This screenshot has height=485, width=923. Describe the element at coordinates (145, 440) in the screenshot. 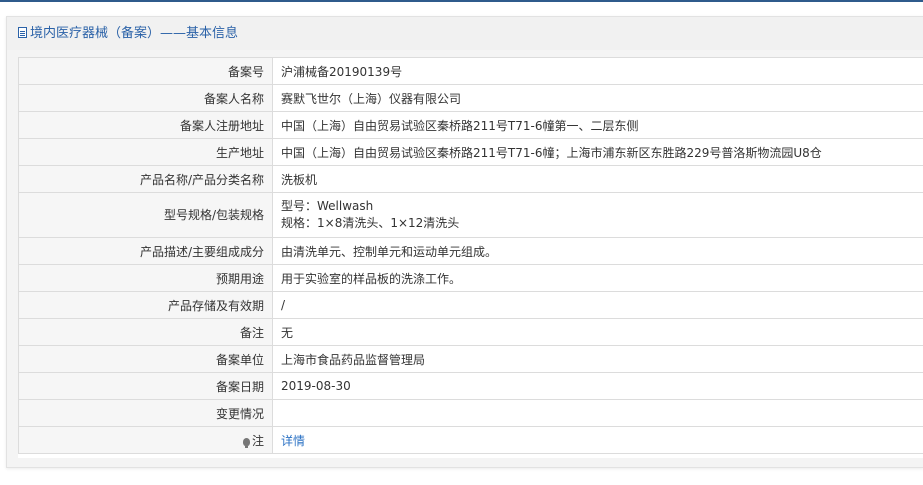

I see `row-label-note: 注` at that location.